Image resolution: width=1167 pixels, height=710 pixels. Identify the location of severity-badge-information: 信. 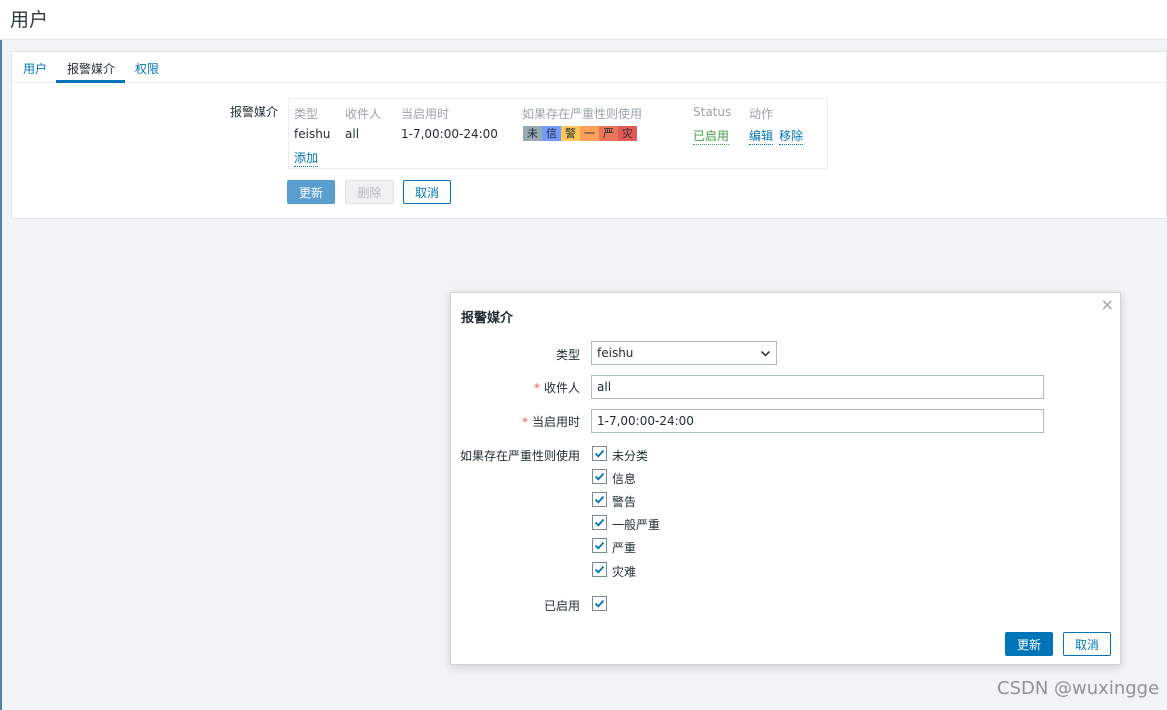
(551, 133).